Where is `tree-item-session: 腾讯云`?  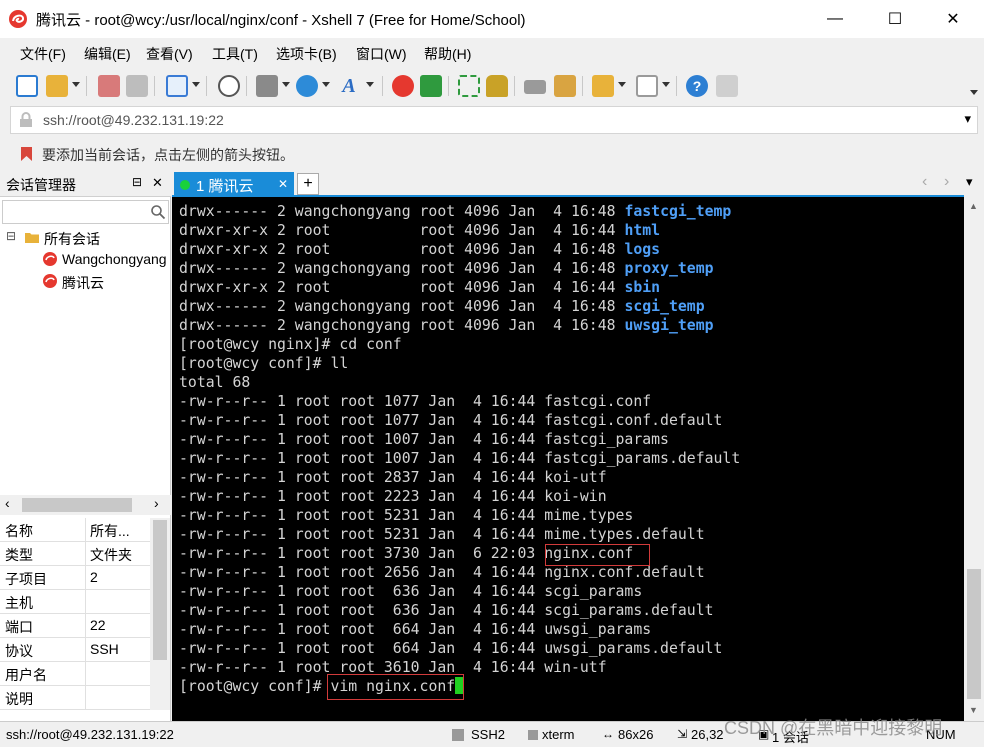 tree-item-session: 腾讯云 is located at coordinates (83, 283).